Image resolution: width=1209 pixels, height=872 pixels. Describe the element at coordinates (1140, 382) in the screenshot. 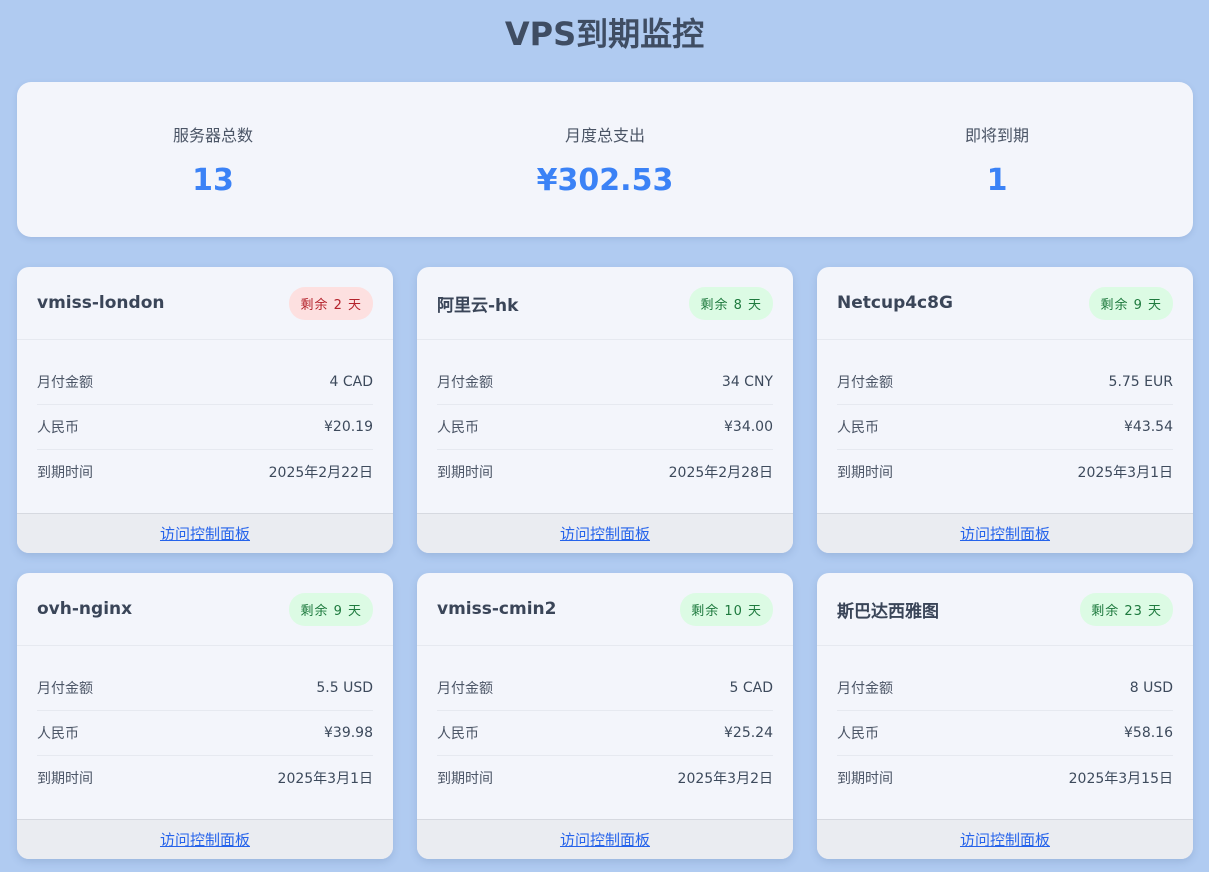

I see `monthly-value: 5.75 EUR` at that location.